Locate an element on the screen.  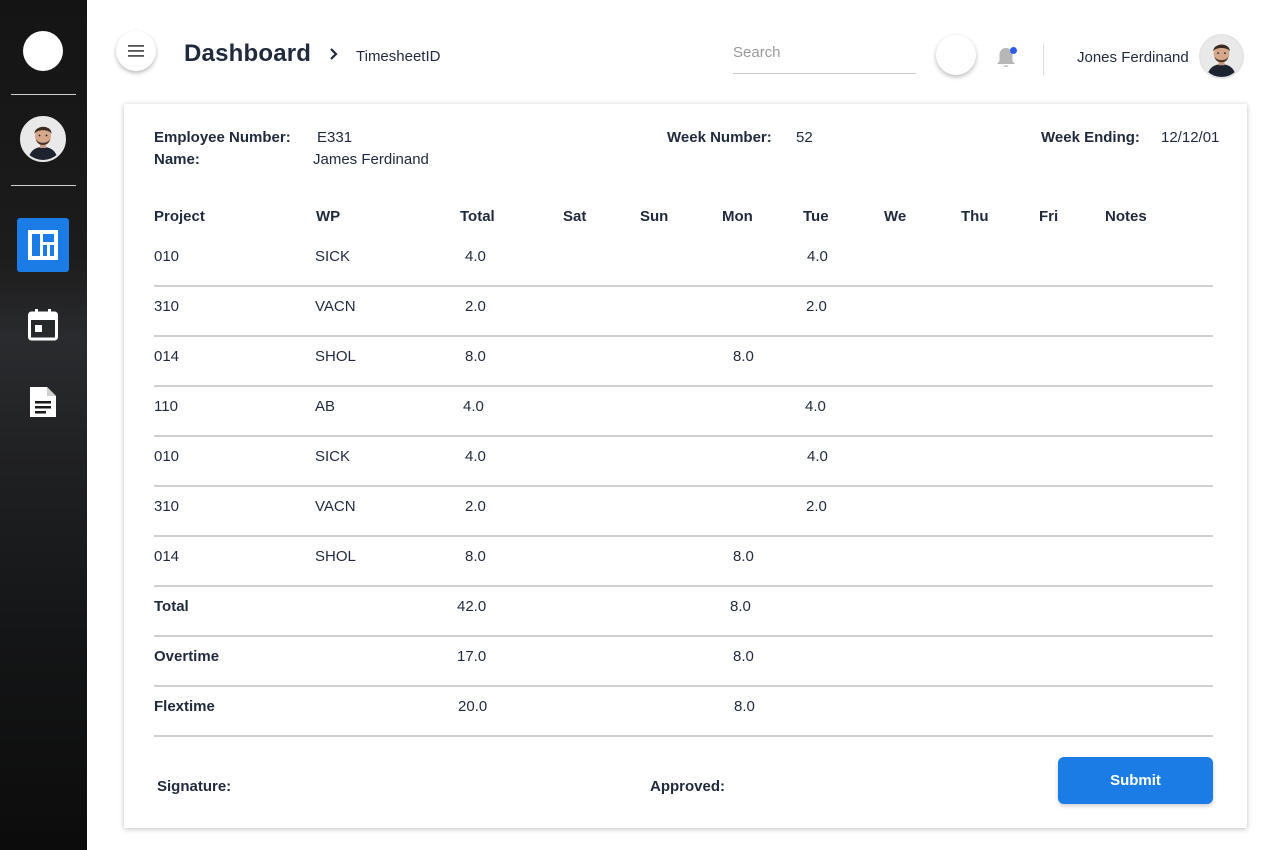
sidebar-item-documents is located at coordinates (43, 402).